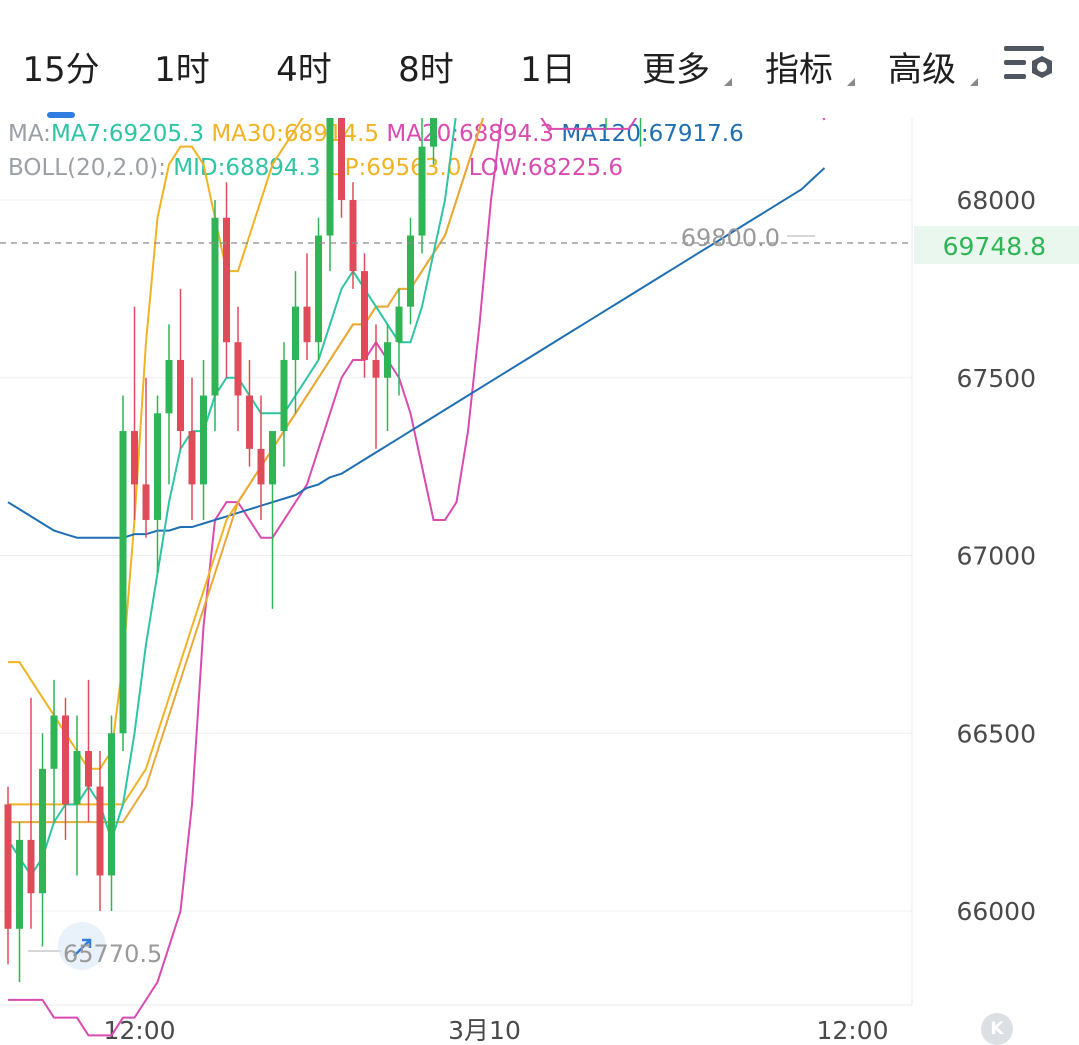  What do you see at coordinates (182, 69) in the screenshot?
I see `tab-label: 1时` at bounding box center [182, 69].